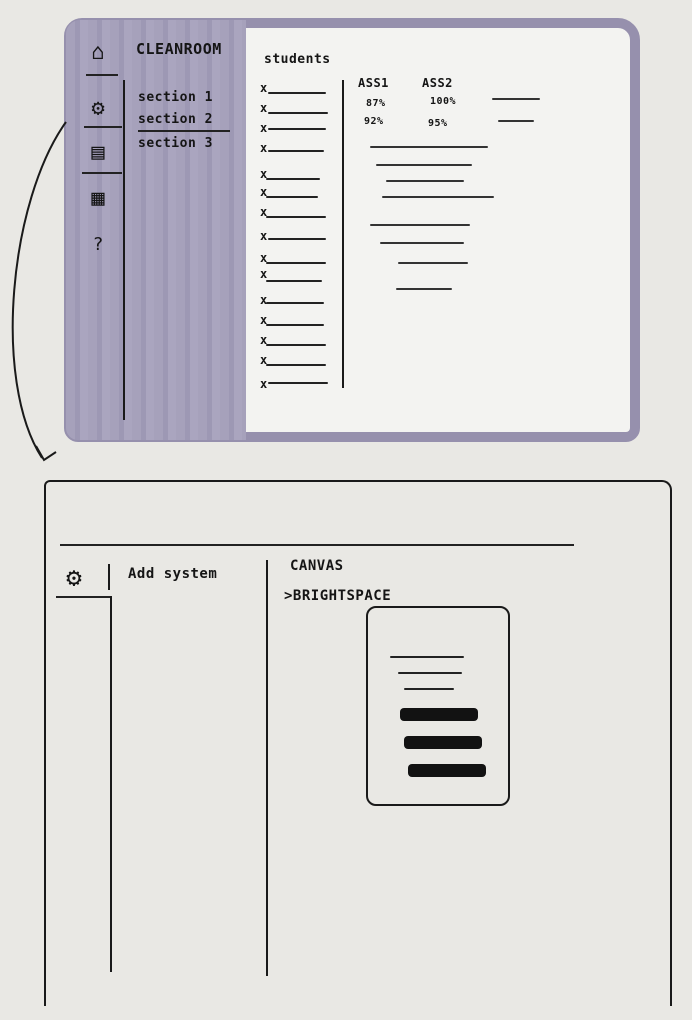 The image size is (692, 1020). I want to click on header-divider, so click(317, 545).